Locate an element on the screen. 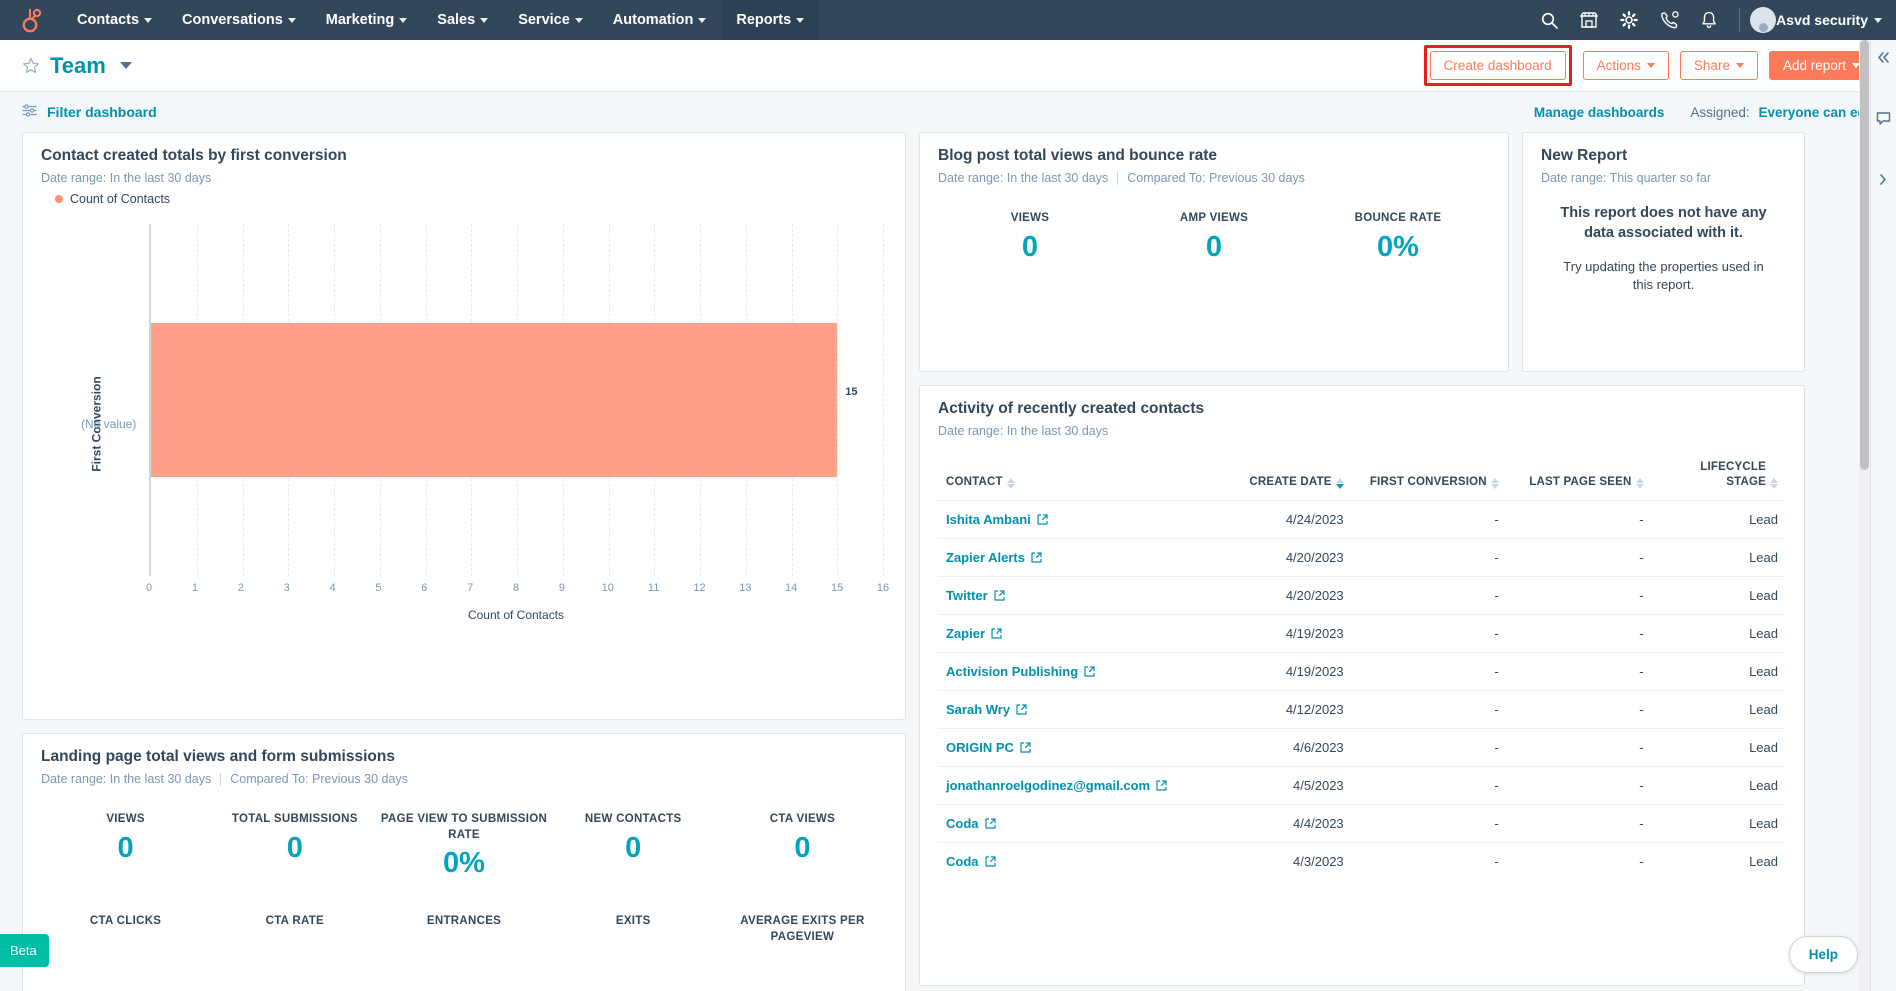 The width and height of the screenshot is (1896, 991). column-label: LAST PAGE SEEN is located at coordinates (1580, 481).